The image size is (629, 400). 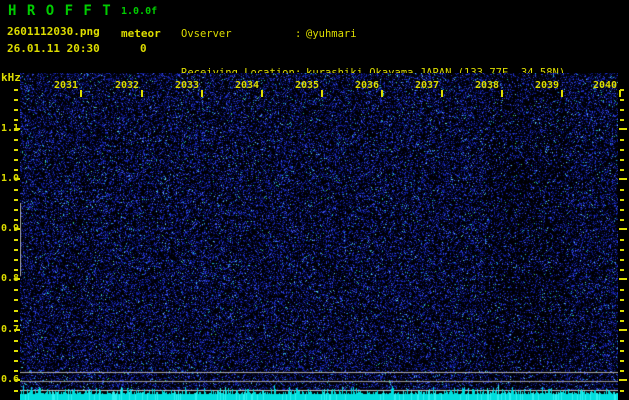 I want to click on time-label-2037: 2037, so click(x=427, y=85).